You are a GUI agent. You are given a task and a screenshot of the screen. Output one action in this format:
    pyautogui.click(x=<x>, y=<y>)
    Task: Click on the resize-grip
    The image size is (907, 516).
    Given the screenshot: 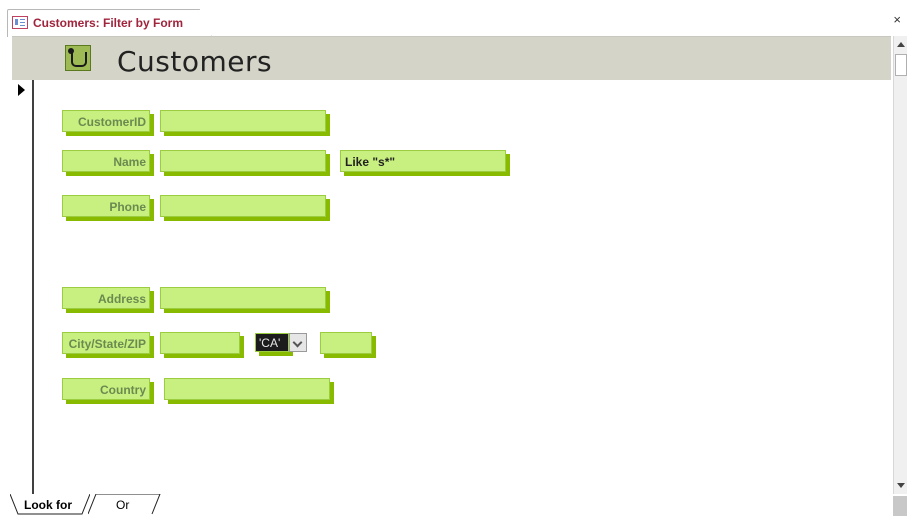 What is the action you would take?
    pyautogui.click(x=900, y=506)
    